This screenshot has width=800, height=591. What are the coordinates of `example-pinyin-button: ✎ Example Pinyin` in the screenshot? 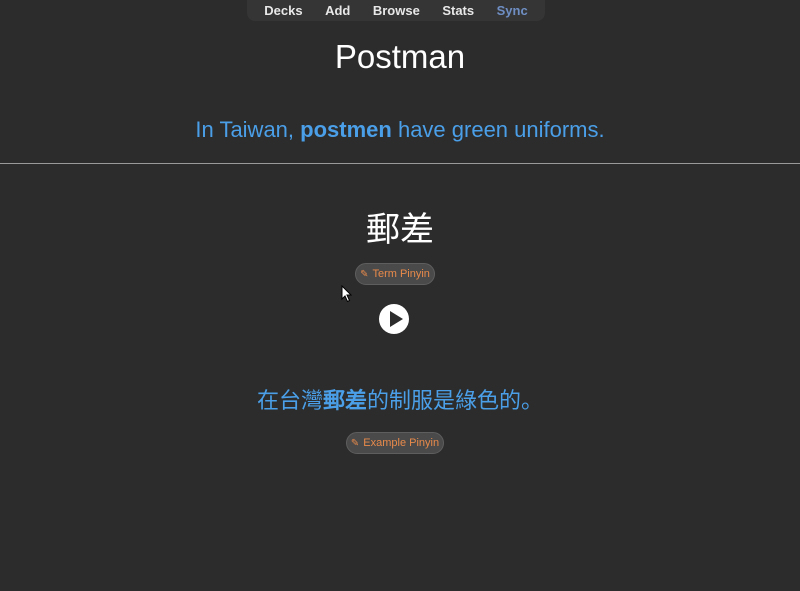 It's located at (395, 443).